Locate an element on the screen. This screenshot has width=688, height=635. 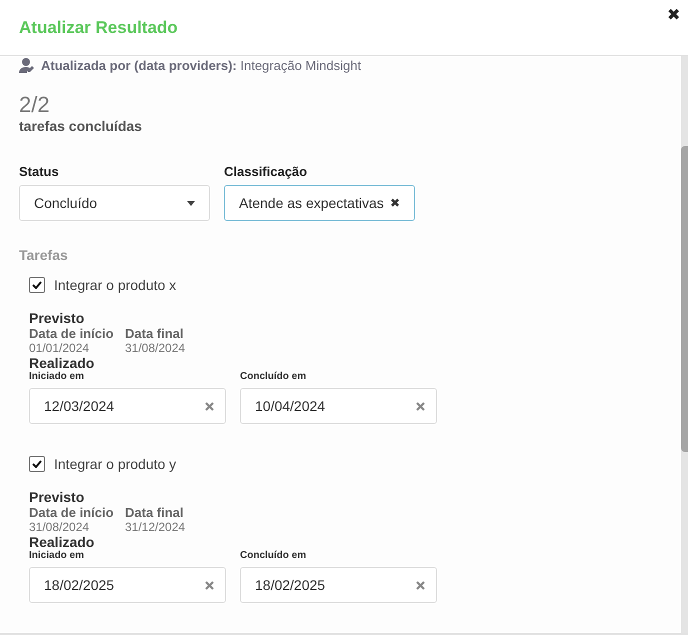
date-value: 01/01/2024 is located at coordinates (59, 348).